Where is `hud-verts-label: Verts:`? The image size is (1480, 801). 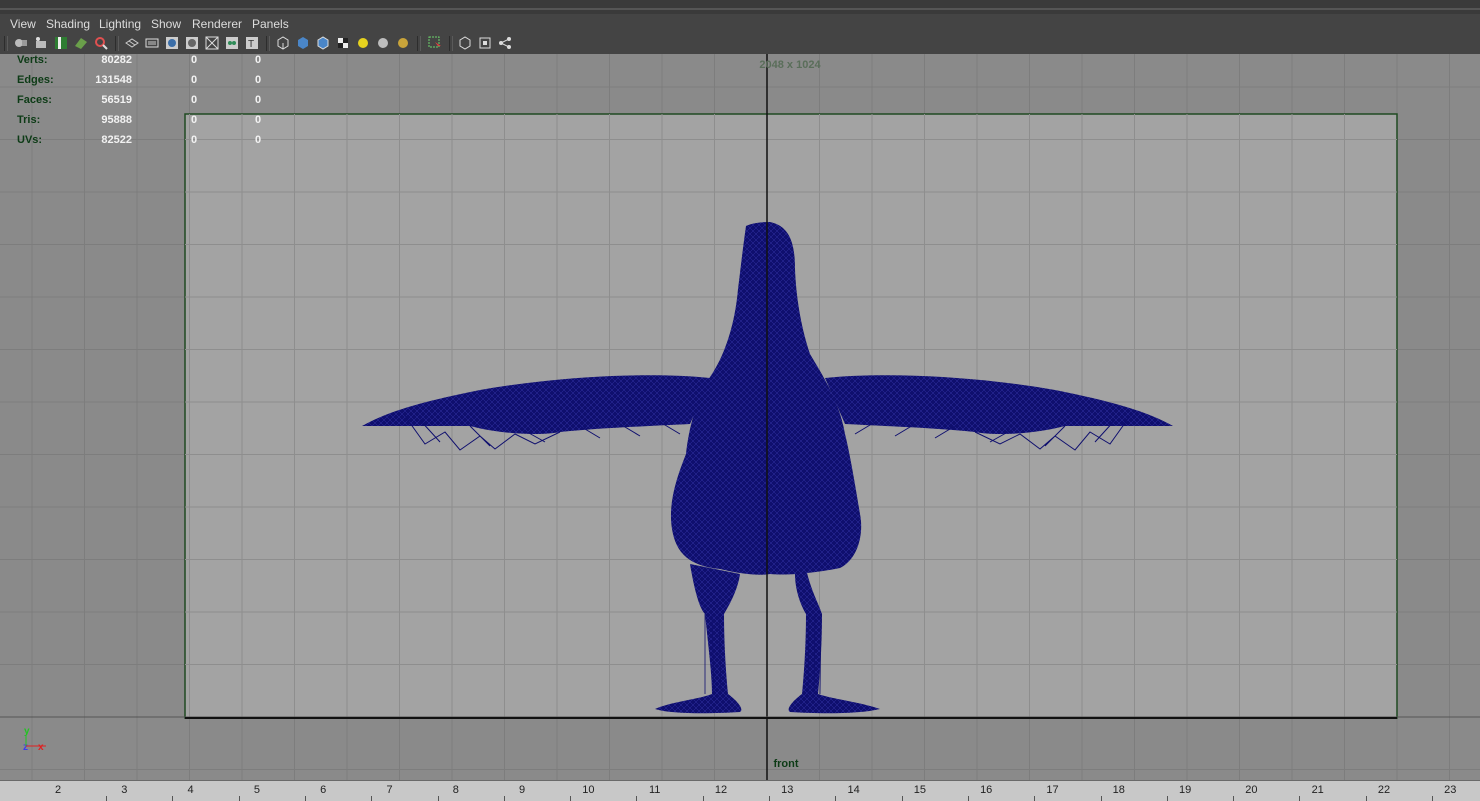
hud-verts-label: Verts: is located at coordinates (32, 60).